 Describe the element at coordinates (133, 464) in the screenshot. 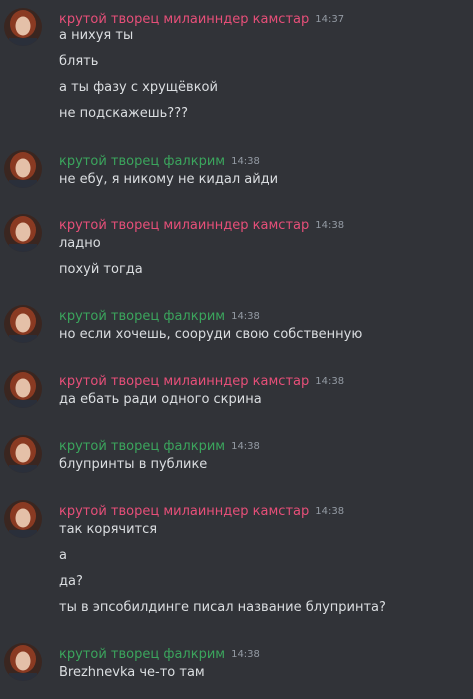

I see `message-text: блупринты в публике` at that location.